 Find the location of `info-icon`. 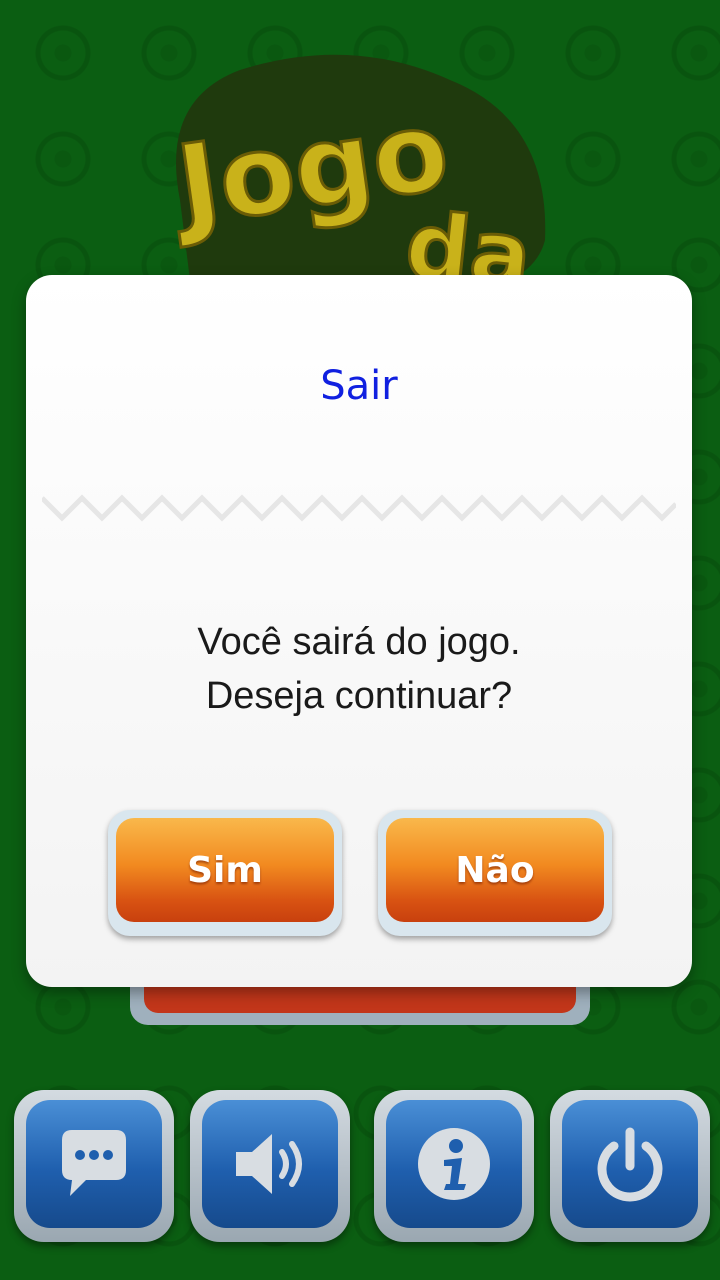

info-icon is located at coordinates (454, 1164).